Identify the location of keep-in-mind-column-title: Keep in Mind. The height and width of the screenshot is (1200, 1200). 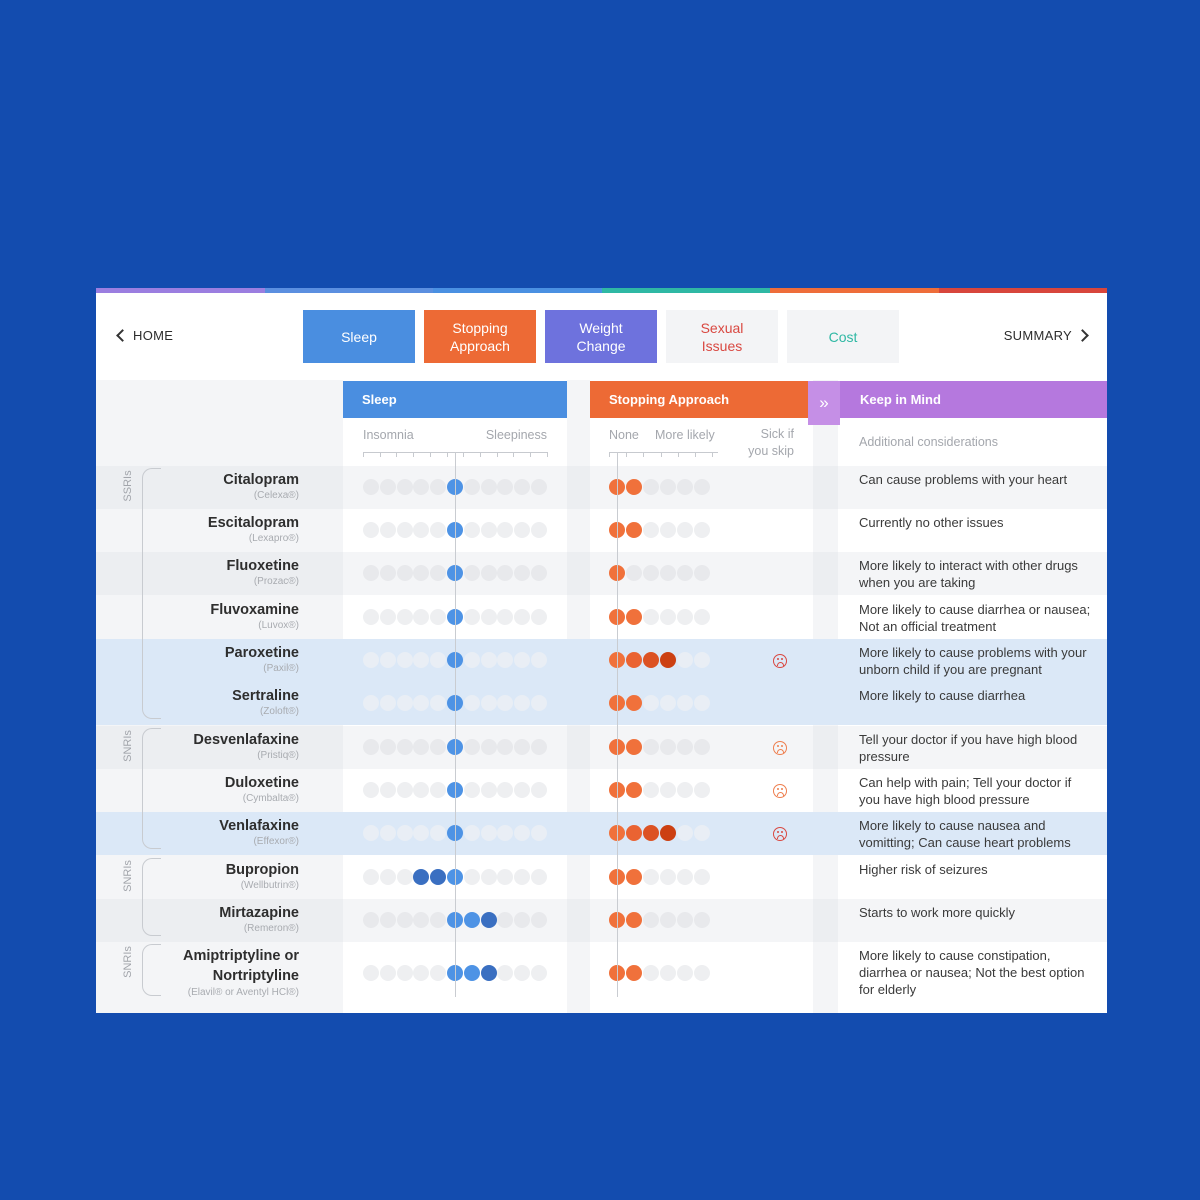
(900, 399).